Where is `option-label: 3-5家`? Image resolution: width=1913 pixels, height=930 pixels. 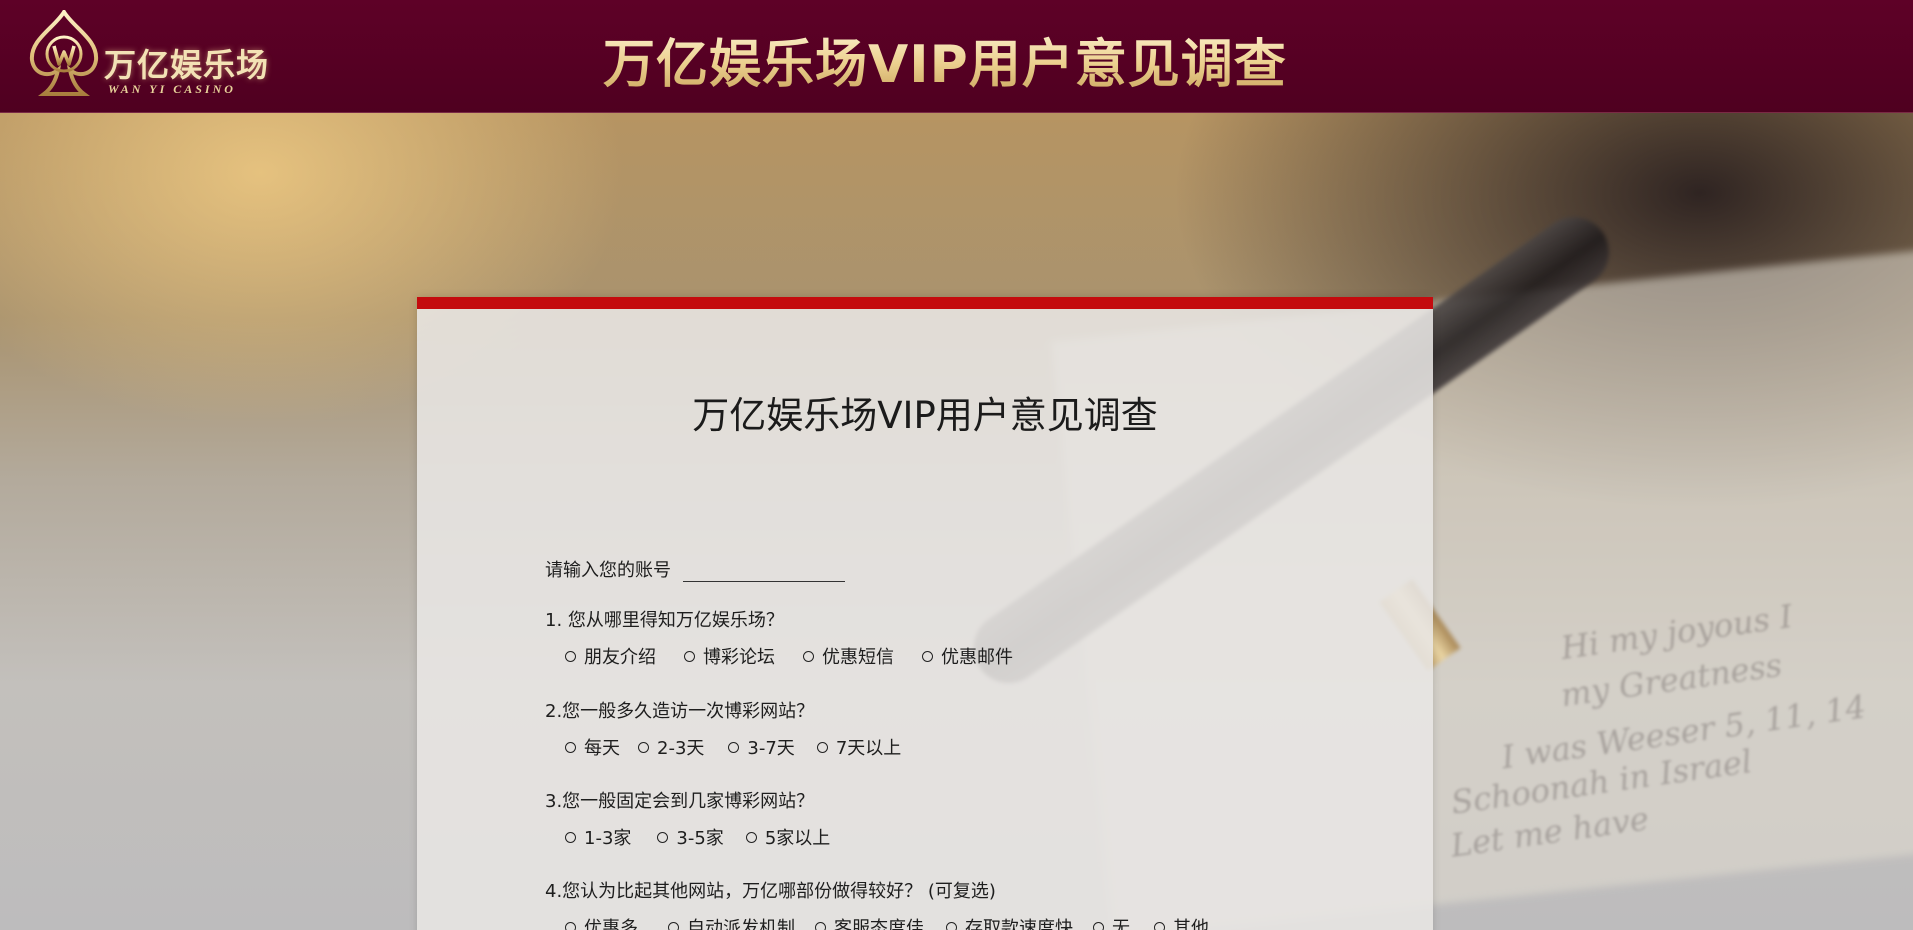
option-label: 3-5家 is located at coordinates (700, 838).